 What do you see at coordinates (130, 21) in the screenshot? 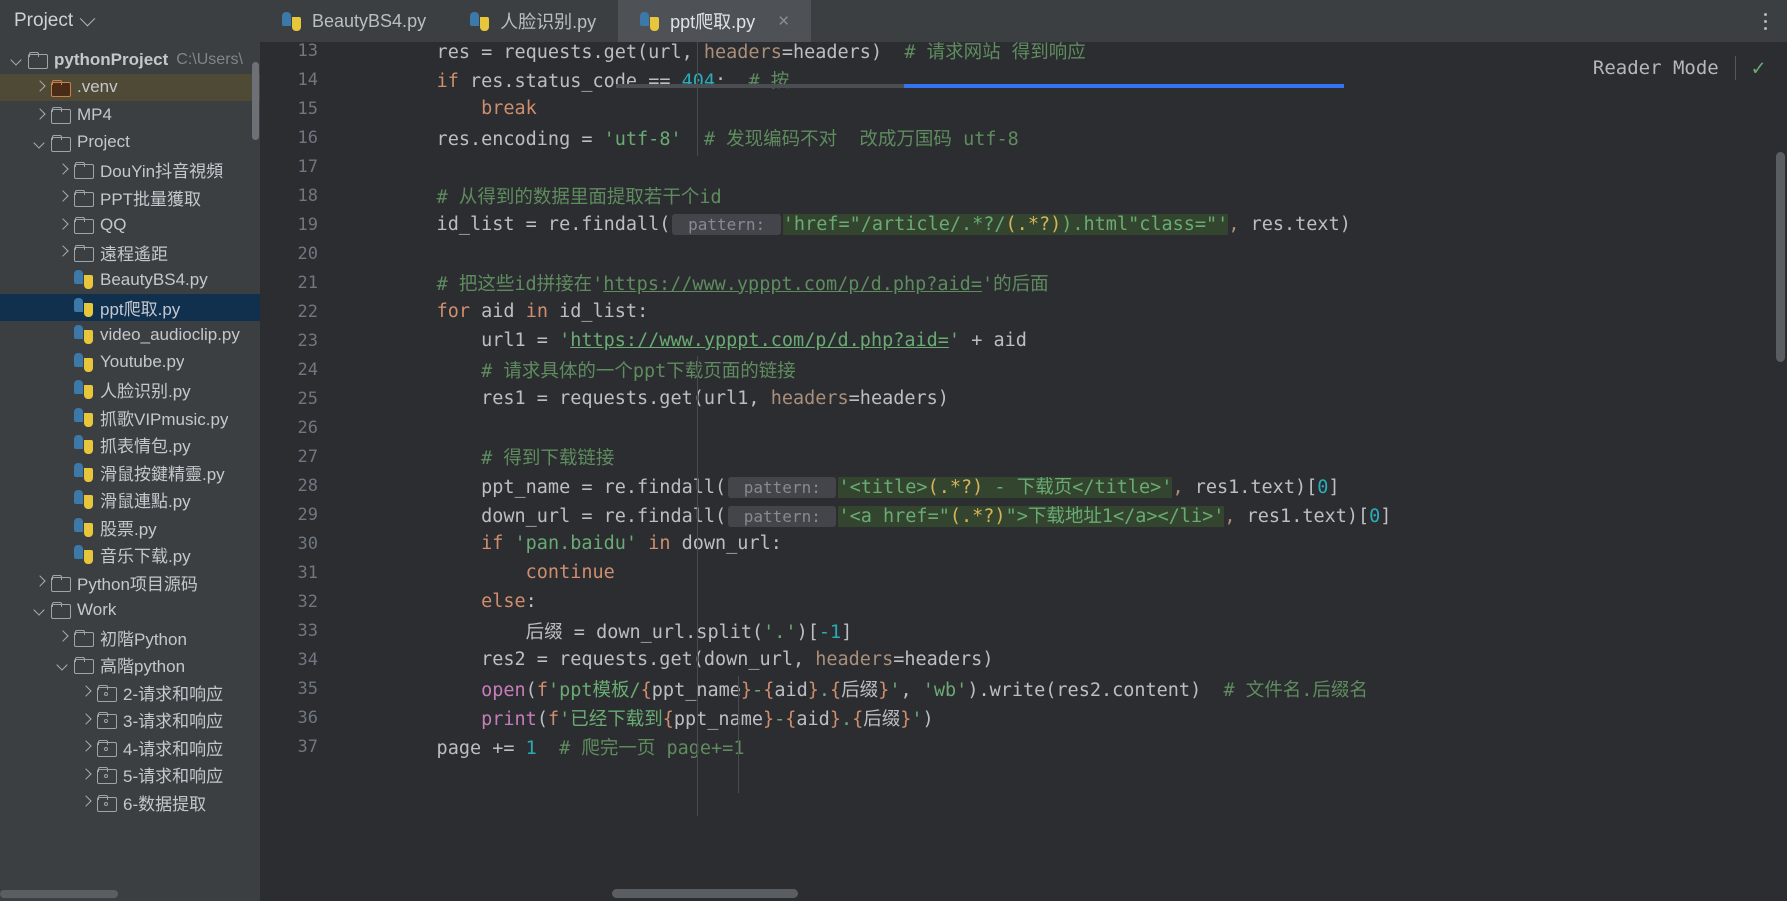
I see `project-tool-window-button: Project` at bounding box center [130, 21].